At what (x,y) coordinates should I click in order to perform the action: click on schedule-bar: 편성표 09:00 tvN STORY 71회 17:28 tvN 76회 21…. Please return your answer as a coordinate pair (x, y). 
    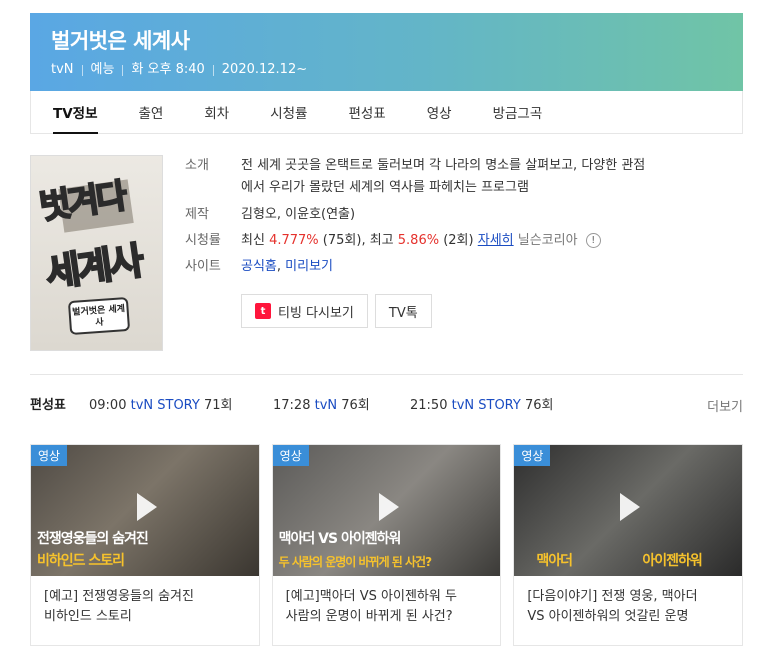
    Looking at the image, I should click on (386, 403).